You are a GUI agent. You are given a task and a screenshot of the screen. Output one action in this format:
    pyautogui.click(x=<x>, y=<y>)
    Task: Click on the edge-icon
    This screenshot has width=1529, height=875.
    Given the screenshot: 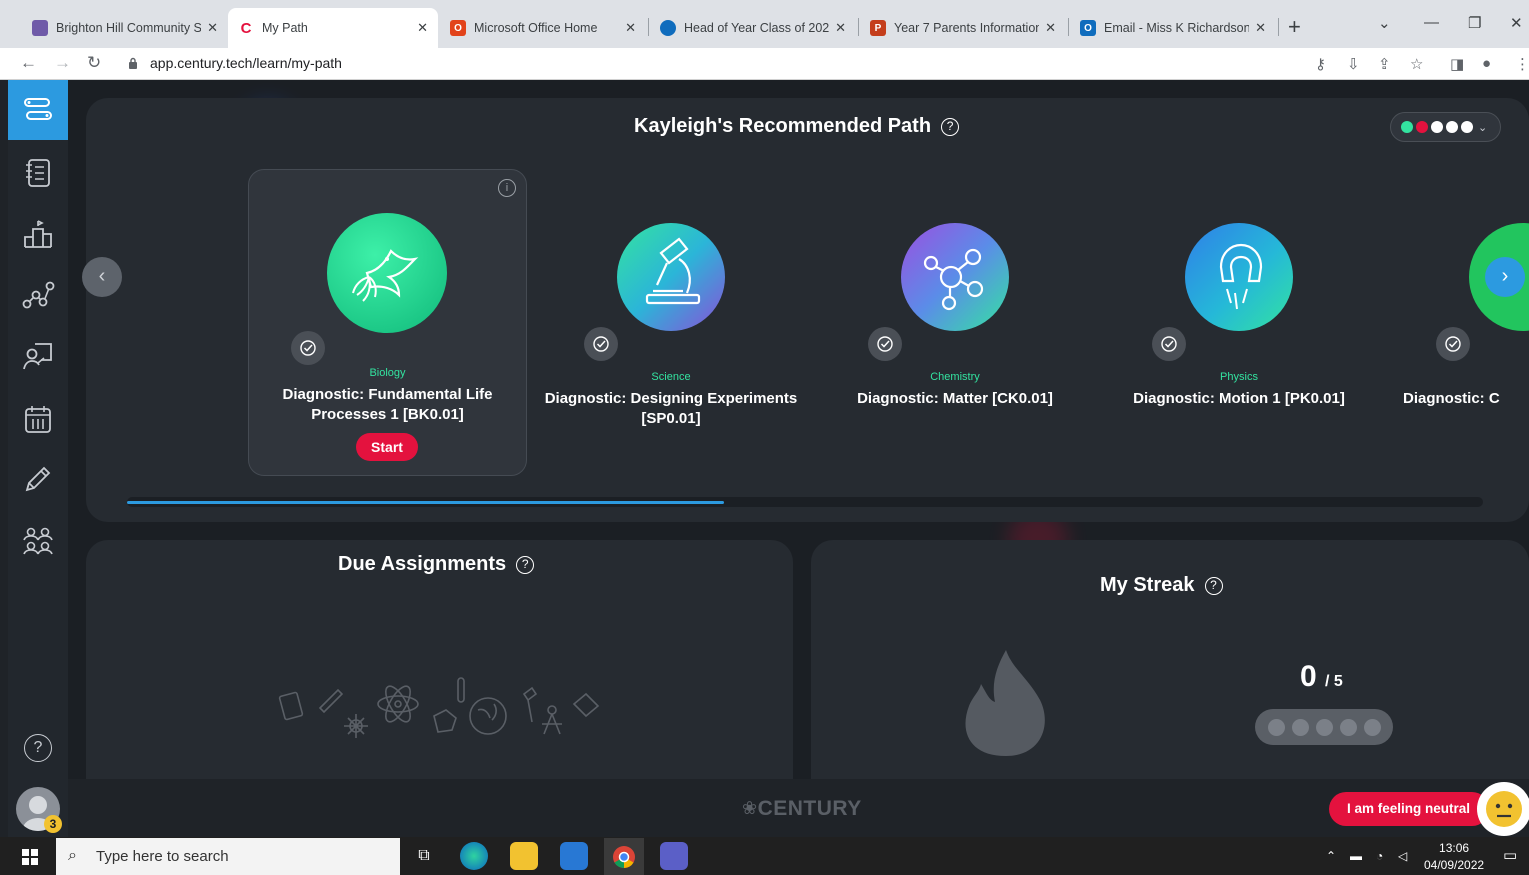 What is the action you would take?
    pyautogui.click(x=474, y=856)
    